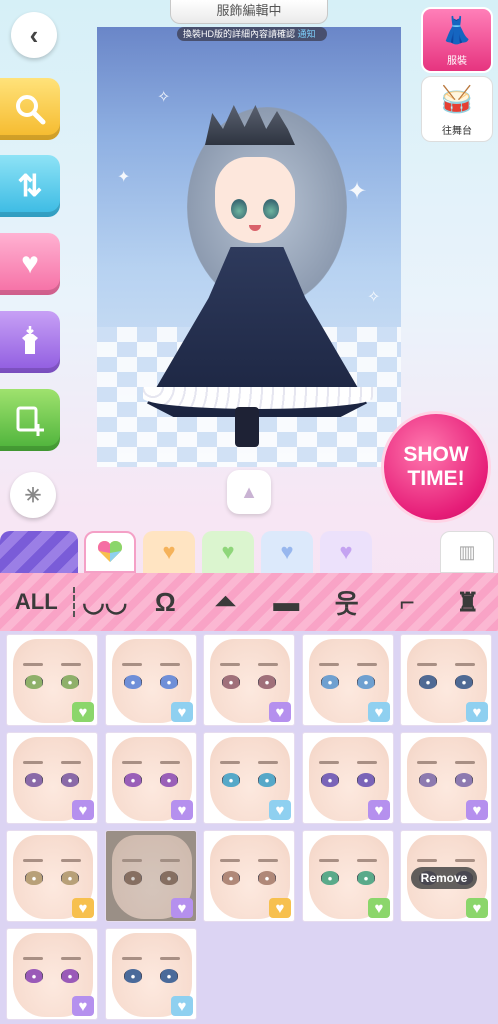 The image size is (498, 1024). Describe the element at coordinates (110, 552) in the screenshot. I see `color-tab-multi` at that location.